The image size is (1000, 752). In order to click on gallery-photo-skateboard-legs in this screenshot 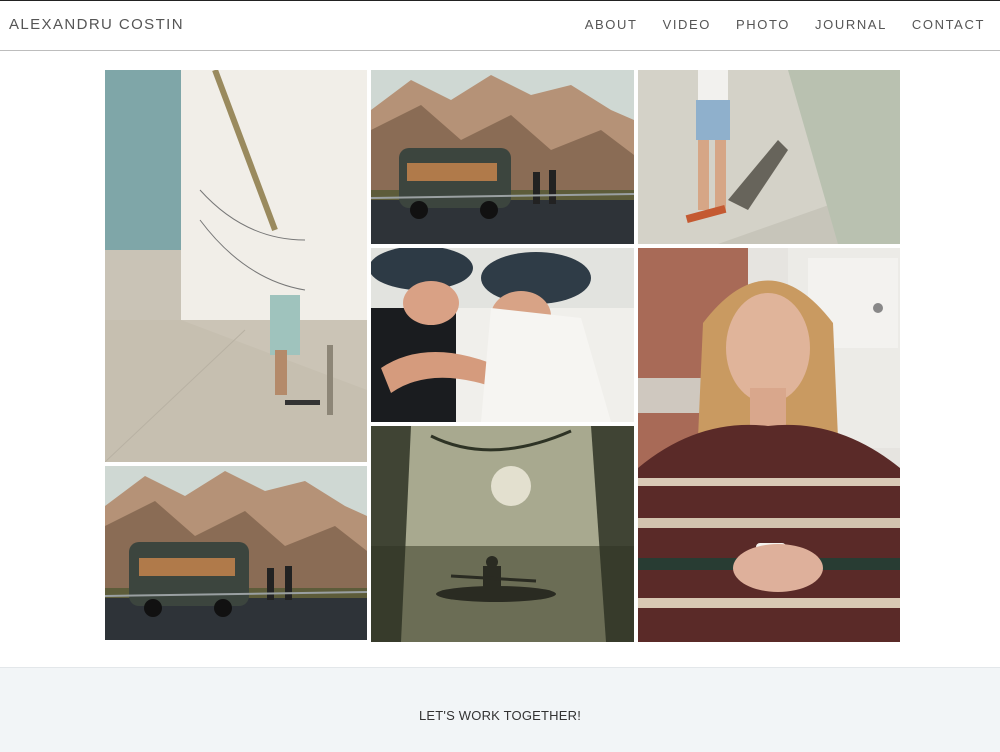, I will do `click(769, 157)`.